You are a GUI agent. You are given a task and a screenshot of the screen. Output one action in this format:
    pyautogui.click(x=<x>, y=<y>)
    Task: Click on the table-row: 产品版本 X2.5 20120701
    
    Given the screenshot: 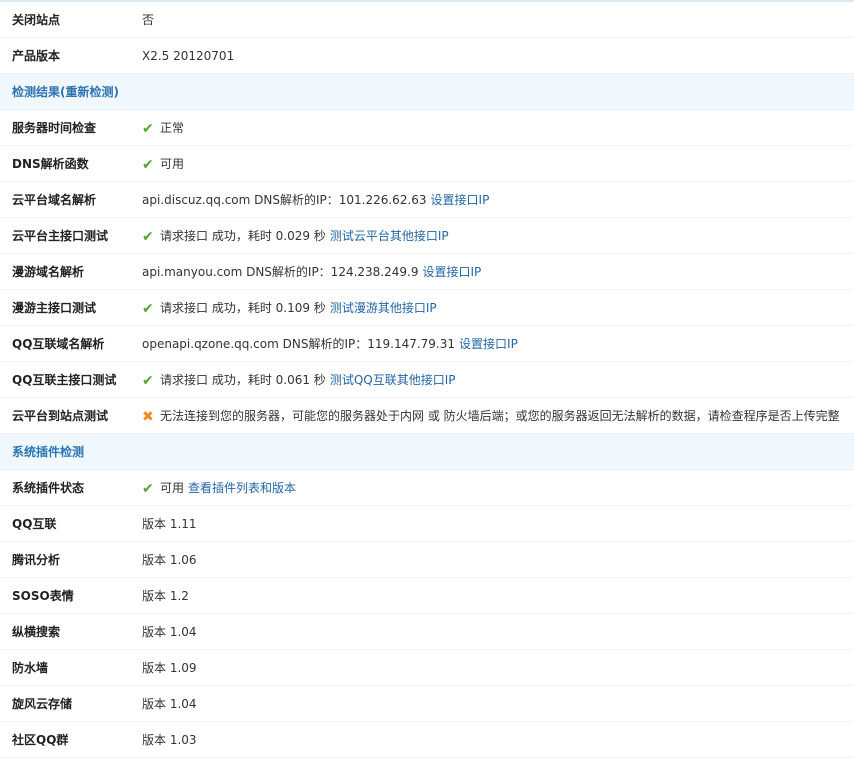 What is the action you would take?
    pyautogui.click(x=427, y=55)
    